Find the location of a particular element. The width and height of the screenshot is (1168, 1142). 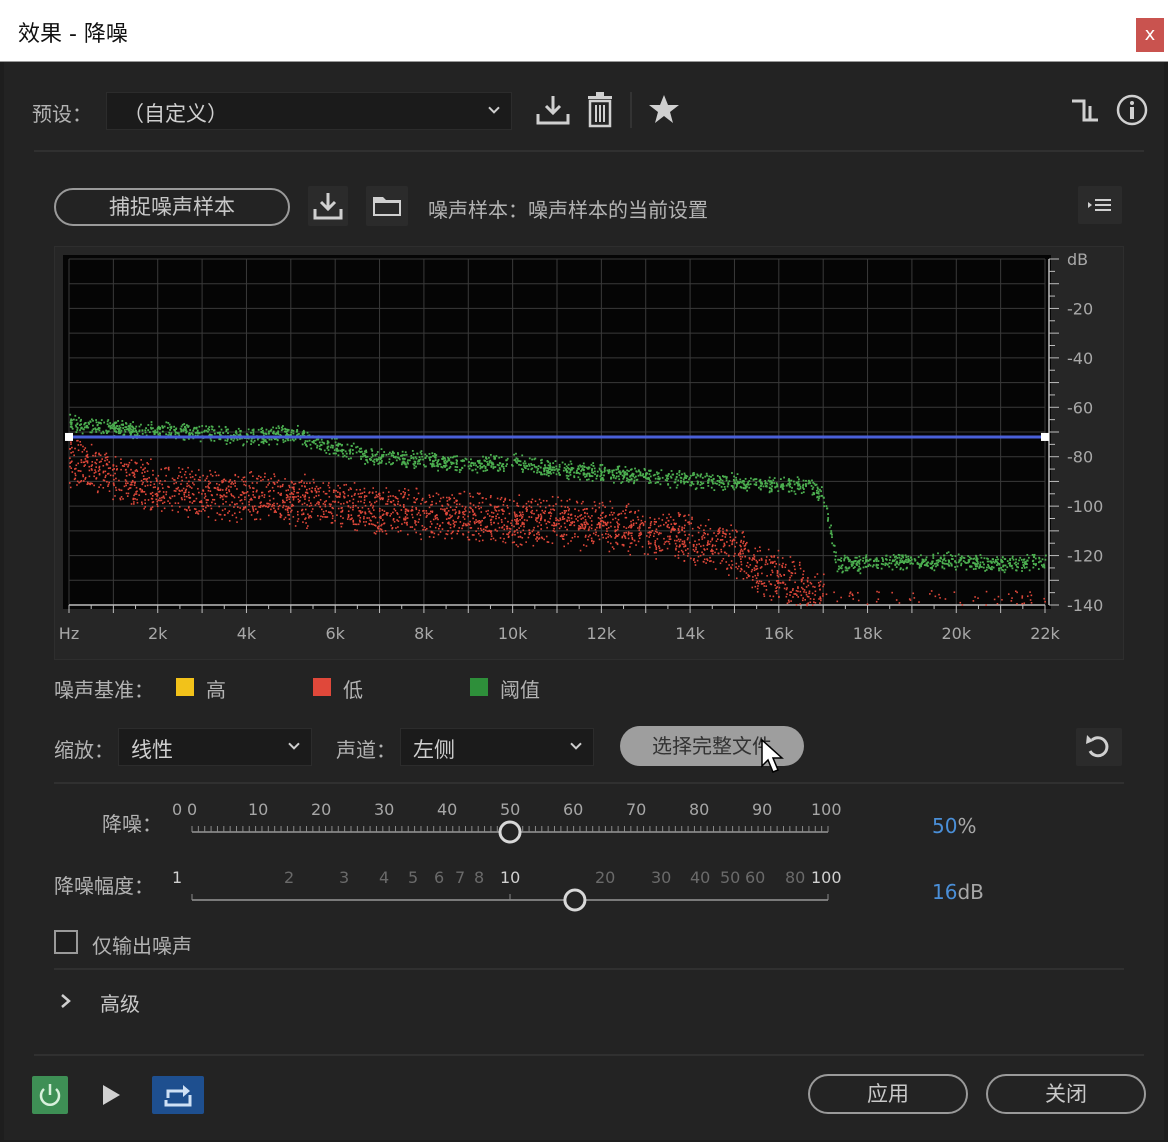

save-noise-print-button is located at coordinates (328, 206).